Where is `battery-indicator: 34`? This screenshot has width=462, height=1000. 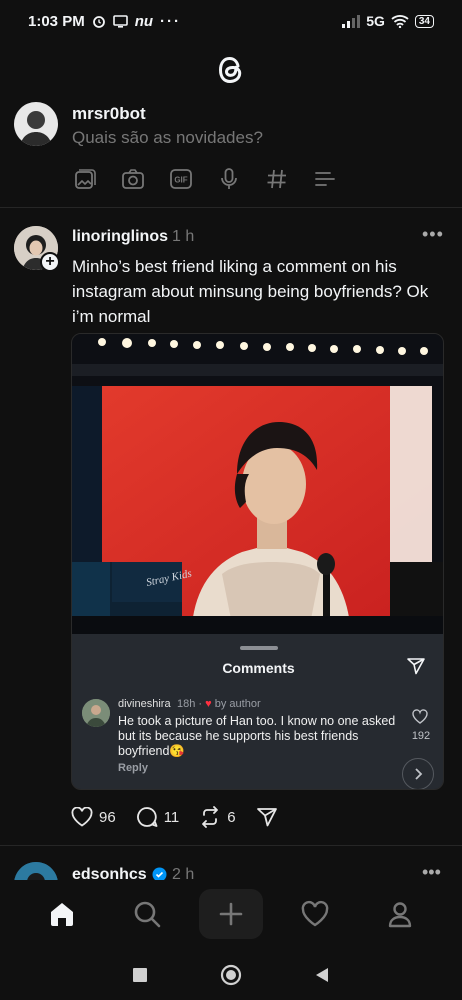
battery-indicator: 34 is located at coordinates (424, 21).